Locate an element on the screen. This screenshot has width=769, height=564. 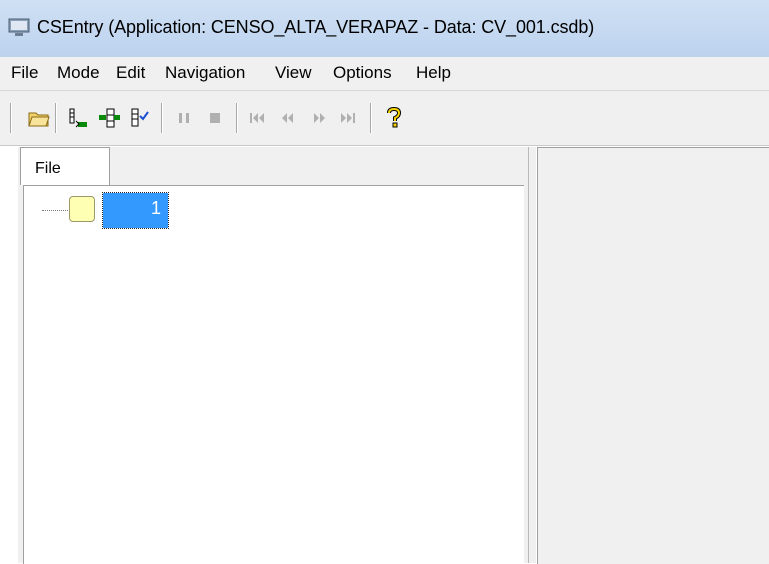
previous-icon is located at coordinates (288, 118).